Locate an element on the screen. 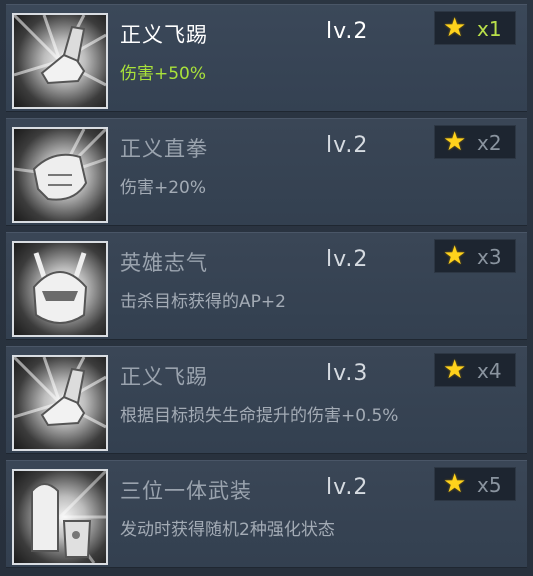 This screenshot has width=533, height=576. skill-name: 英雄志气 is located at coordinates (164, 263).